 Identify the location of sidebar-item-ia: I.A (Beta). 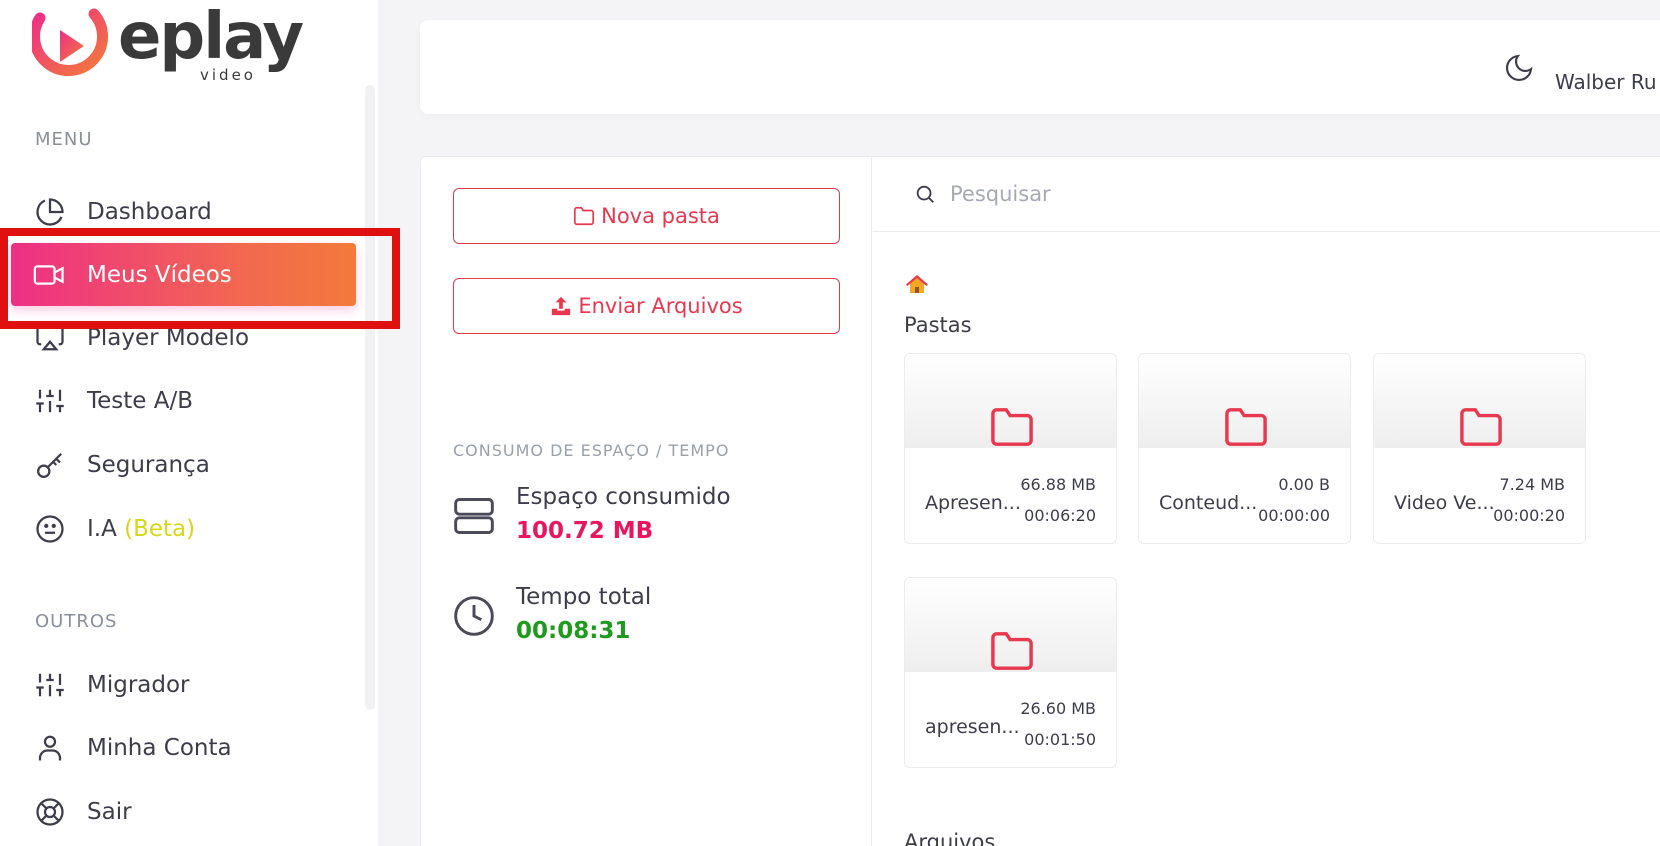
(195, 529).